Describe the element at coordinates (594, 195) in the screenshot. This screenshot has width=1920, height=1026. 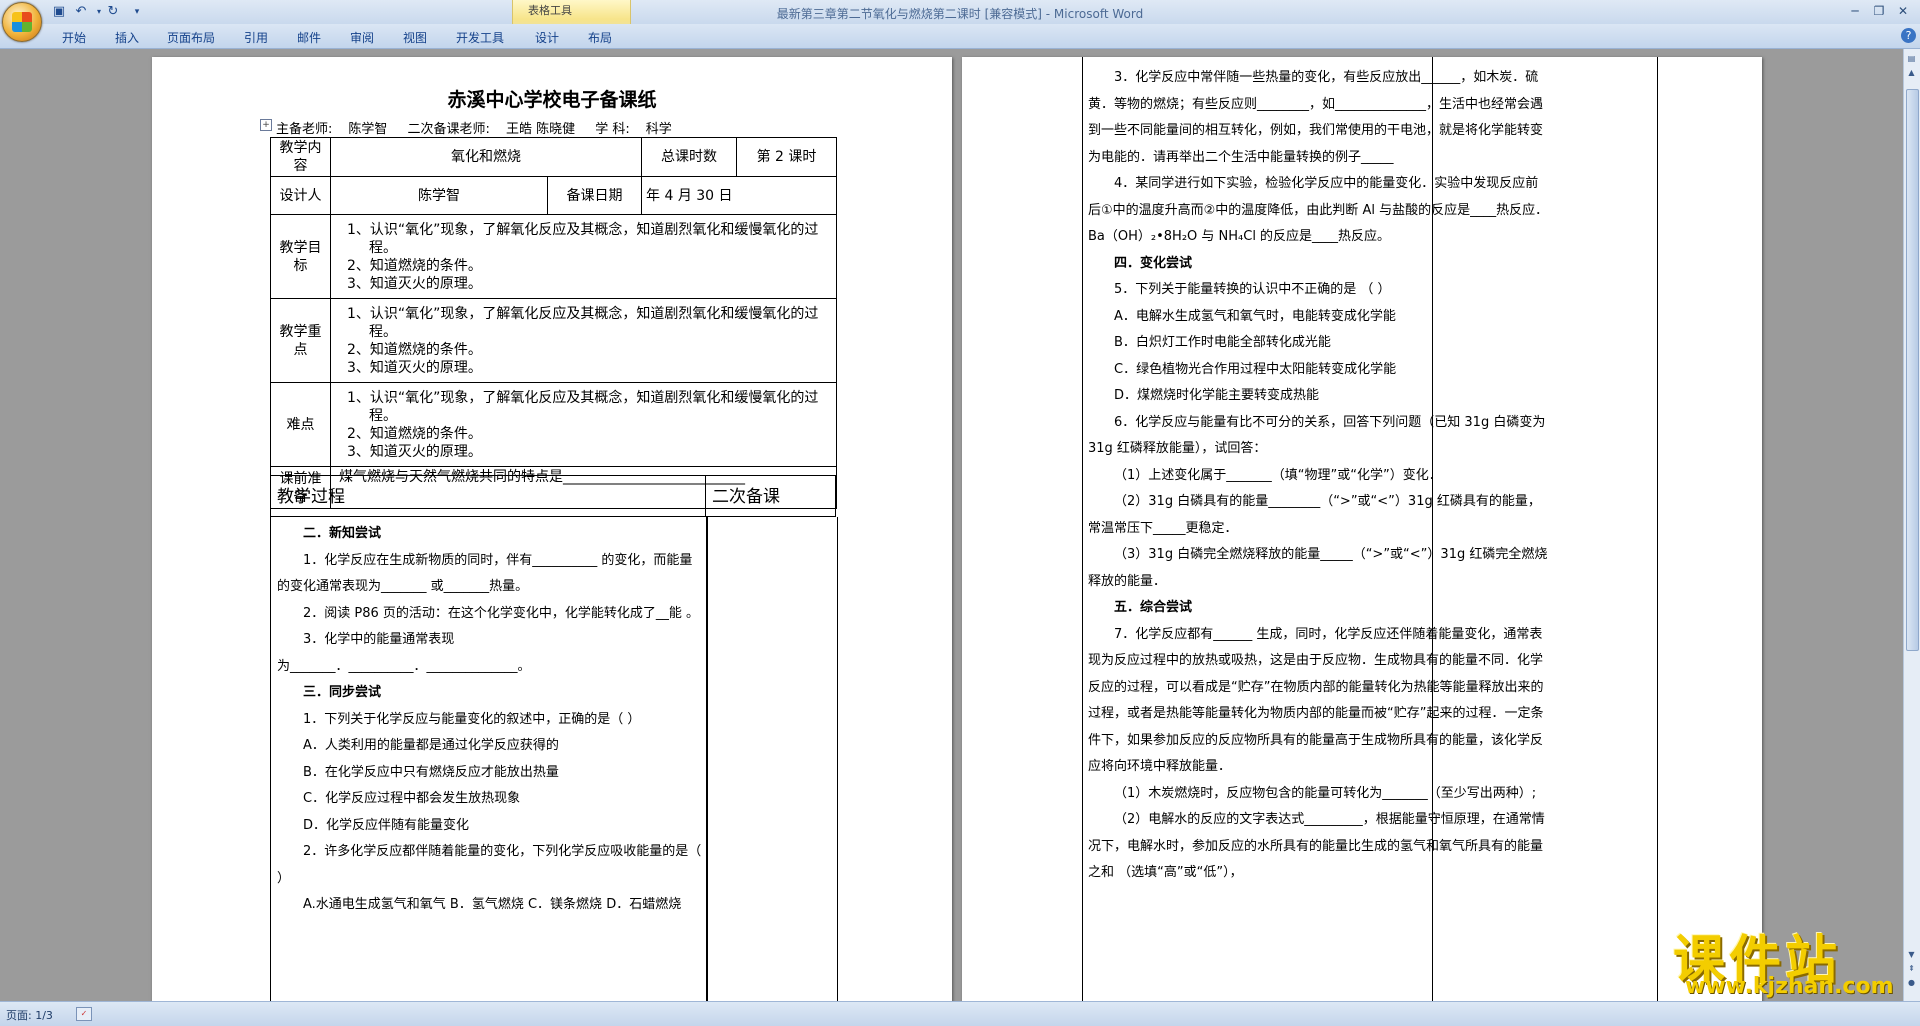
I see `prep-date-label-cell: 备课日期` at that location.